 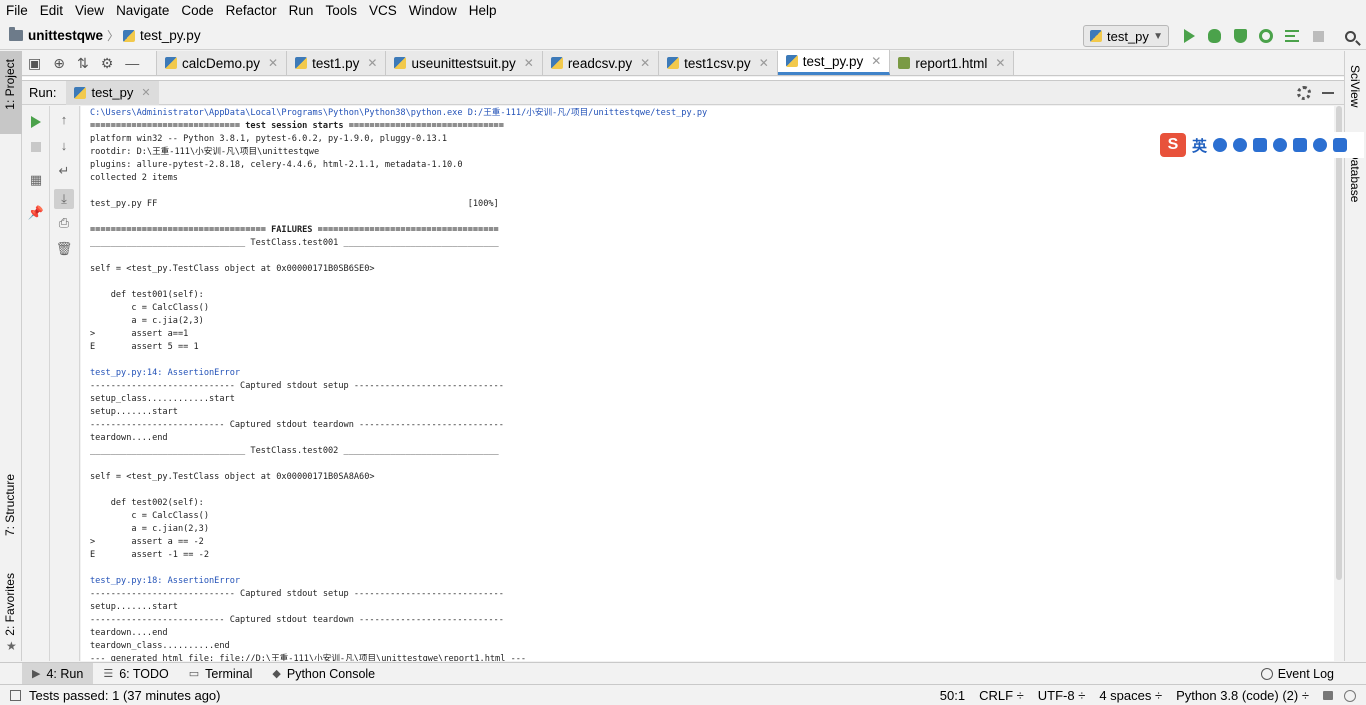 I want to click on menu-run: Run, so click(x=301, y=11).